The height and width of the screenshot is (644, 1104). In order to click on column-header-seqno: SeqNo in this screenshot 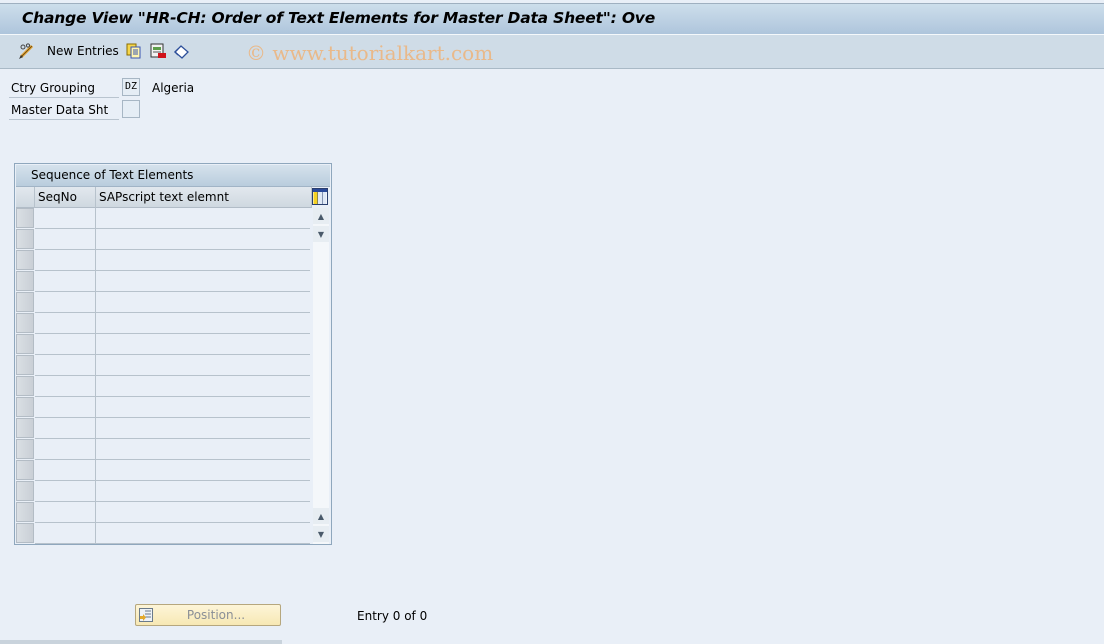, I will do `click(65, 197)`.